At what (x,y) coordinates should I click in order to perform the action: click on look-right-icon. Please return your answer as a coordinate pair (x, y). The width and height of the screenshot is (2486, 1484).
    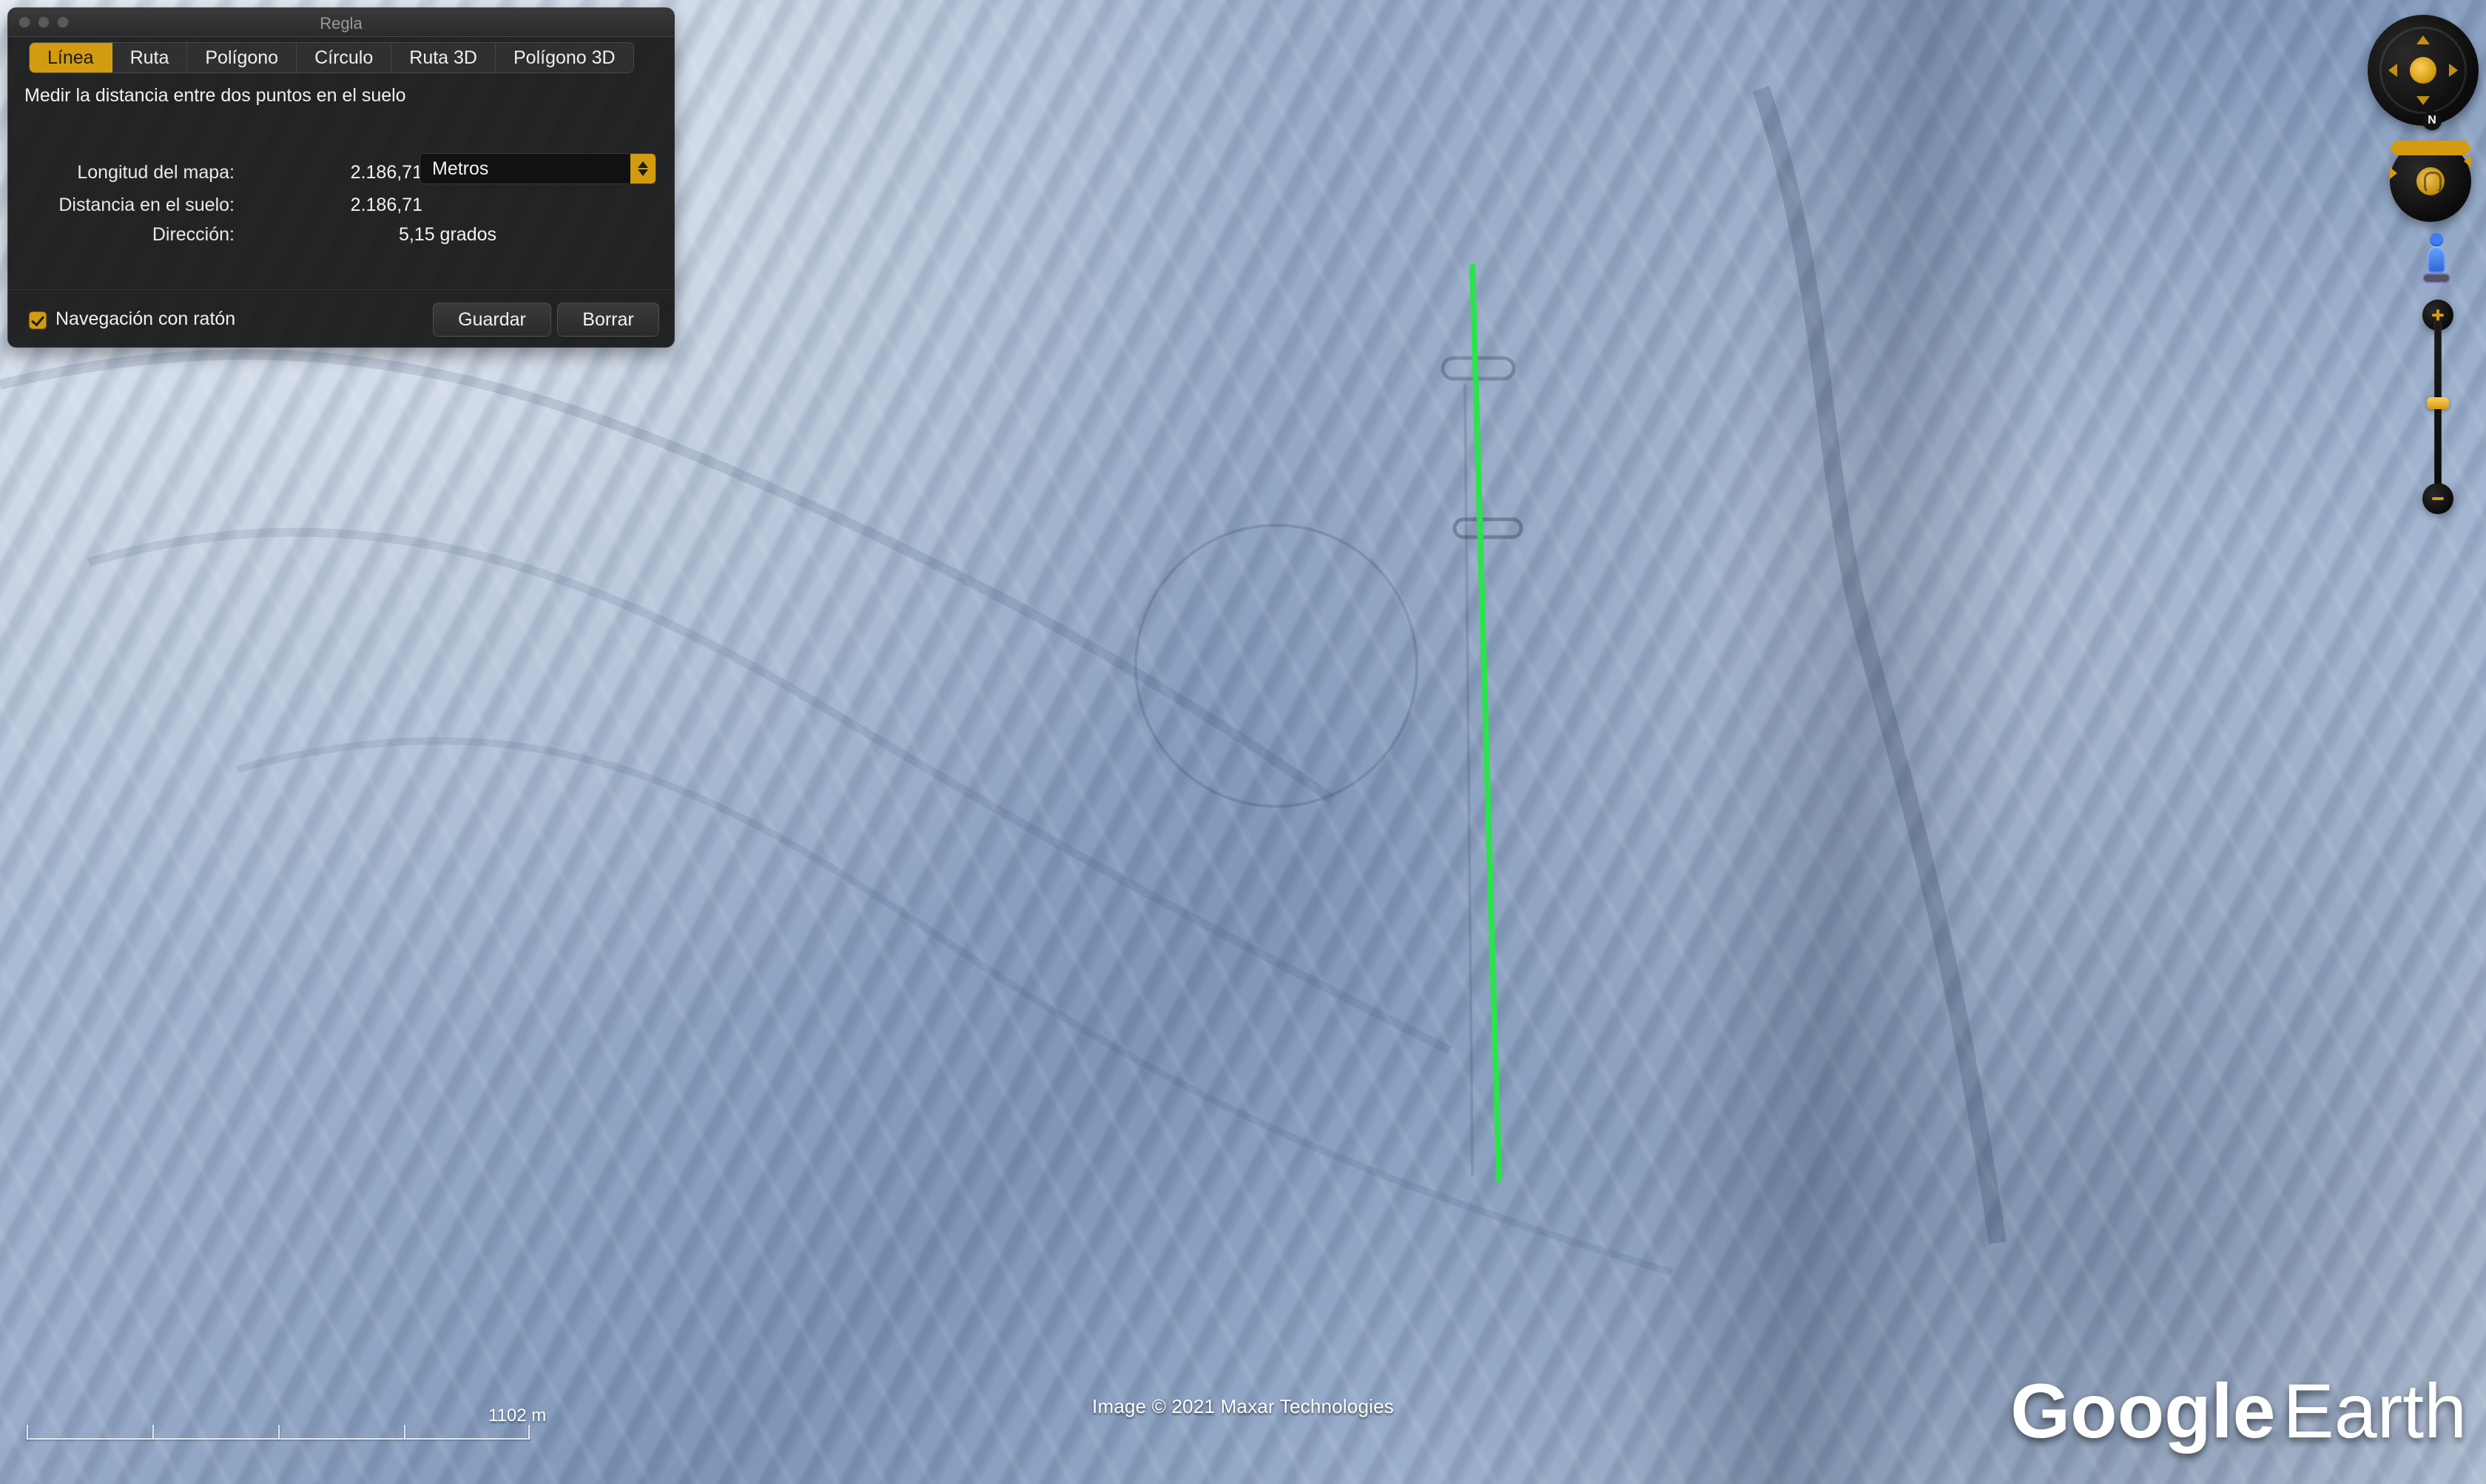
    Looking at the image, I should click on (2454, 70).